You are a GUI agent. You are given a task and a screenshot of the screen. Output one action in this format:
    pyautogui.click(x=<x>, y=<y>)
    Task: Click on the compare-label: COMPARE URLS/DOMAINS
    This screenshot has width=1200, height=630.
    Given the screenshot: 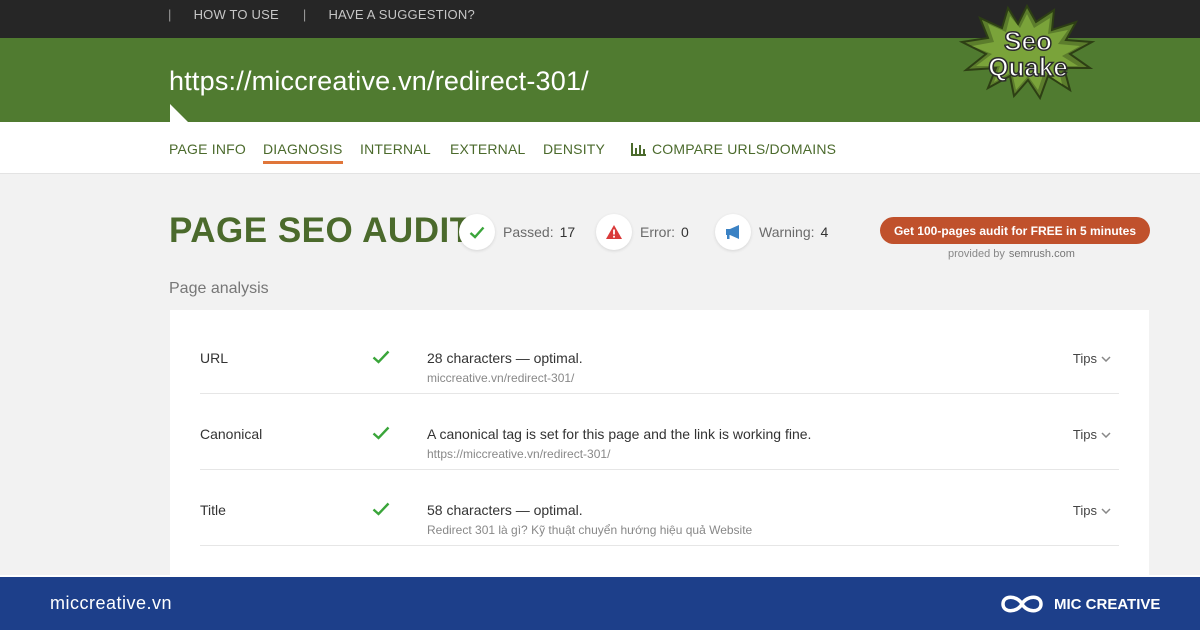 What is the action you would take?
    pyautogui.click(x=744, y=149)
    